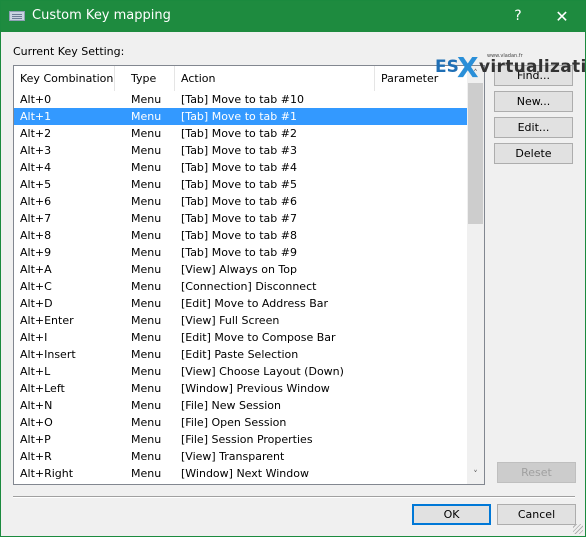 The width and height of the screenshot is (586, 537). What do you see at coordinates (249, 286) in the screenshot?
I see `cell-action: [Connection] Disconnect` at bounding box center [249, 286].